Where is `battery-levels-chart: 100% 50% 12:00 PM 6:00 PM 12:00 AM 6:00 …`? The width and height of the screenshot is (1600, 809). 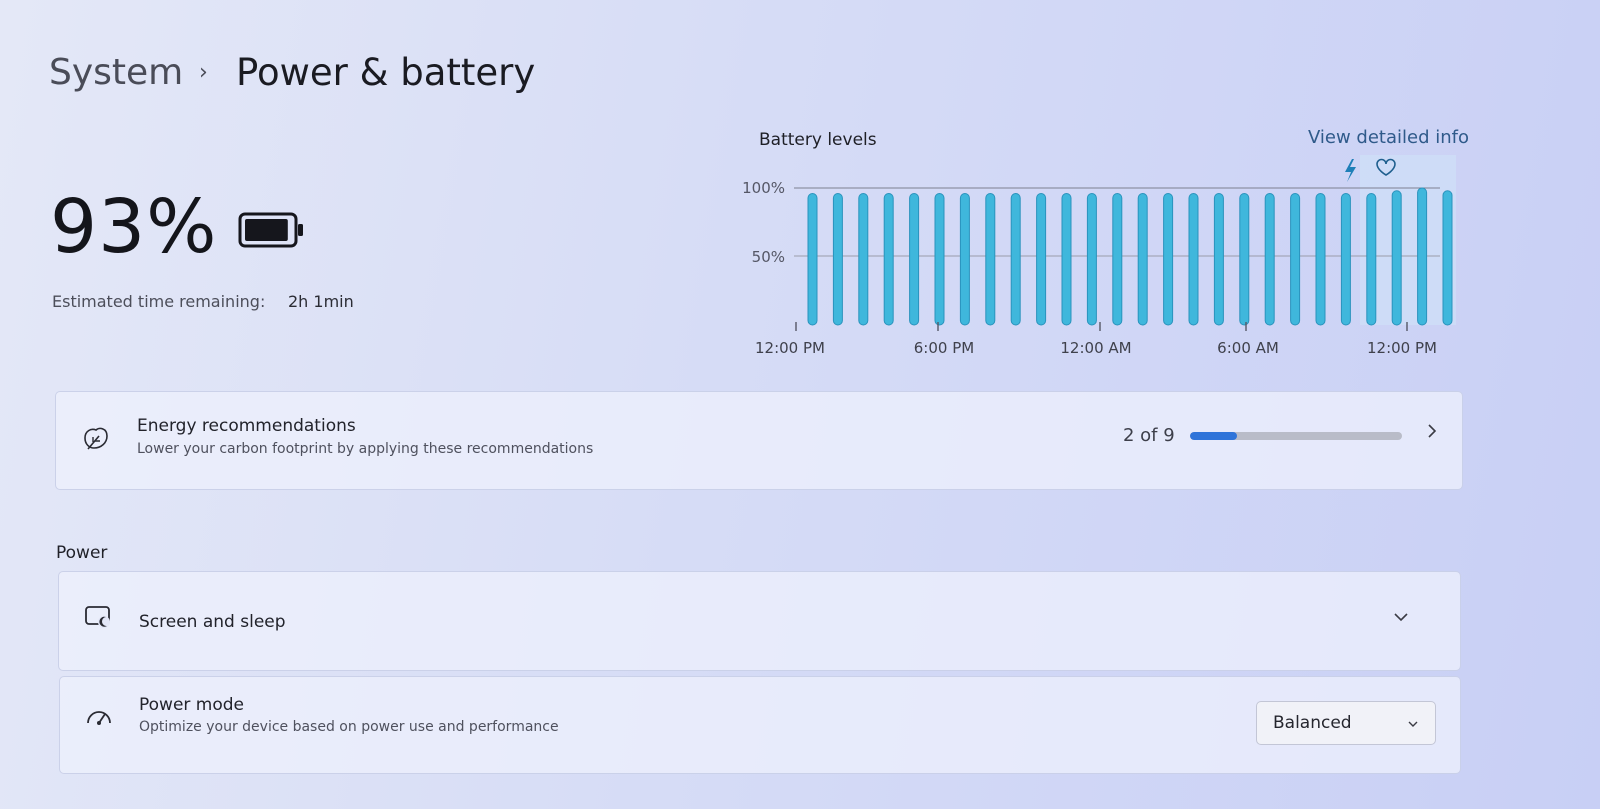 battery-levels-chart: 100% 50% 12:00 PM 6:00 PM 12:00 AM 6:00 … is located at coordinates (1099, 256).